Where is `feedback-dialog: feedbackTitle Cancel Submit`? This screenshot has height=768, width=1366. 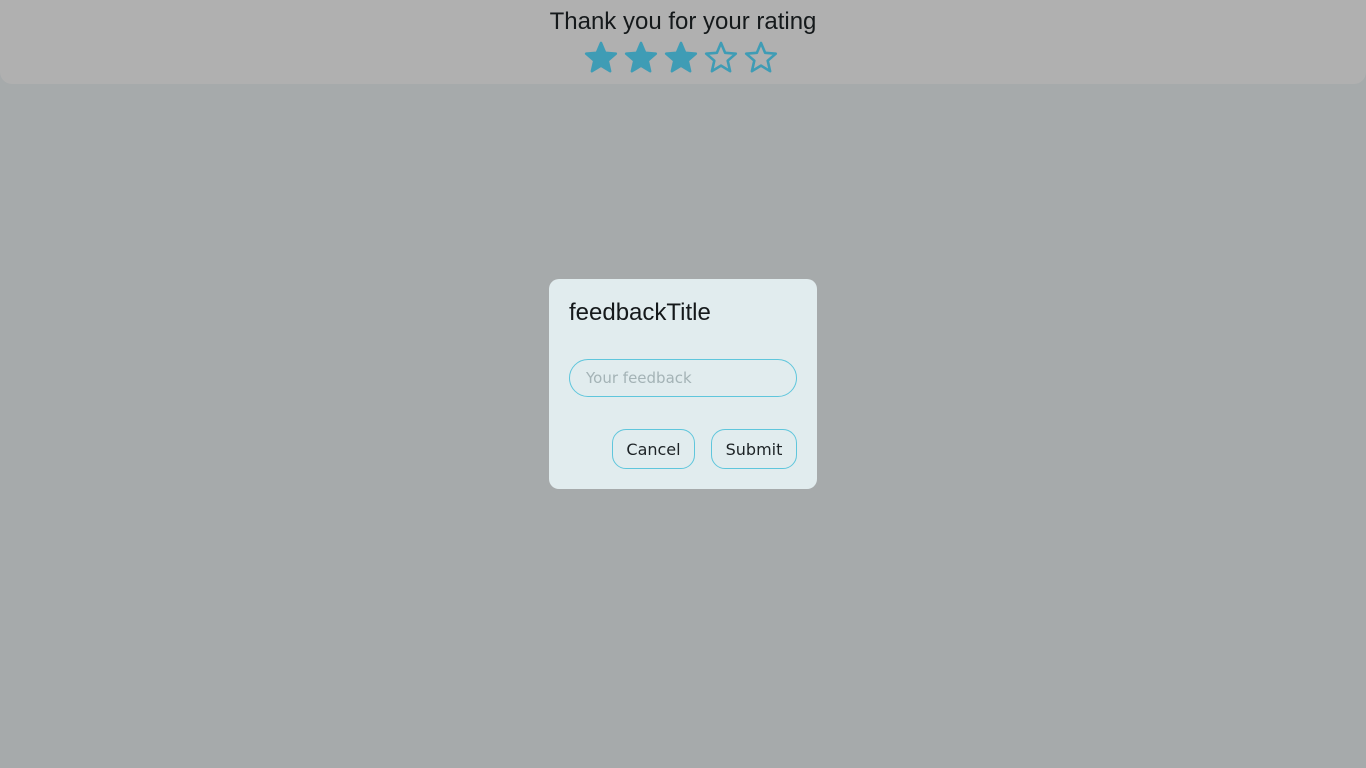 feedback-dialog: feedbackTitle Cancel Submit is located at coordinates (683, 384).